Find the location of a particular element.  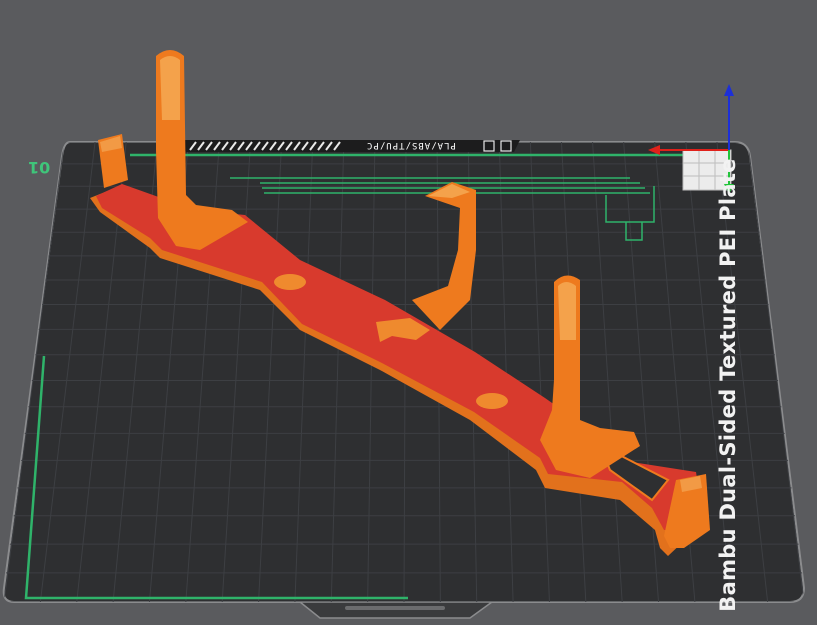

plate-label-tab is located at coordinates (350, 146).